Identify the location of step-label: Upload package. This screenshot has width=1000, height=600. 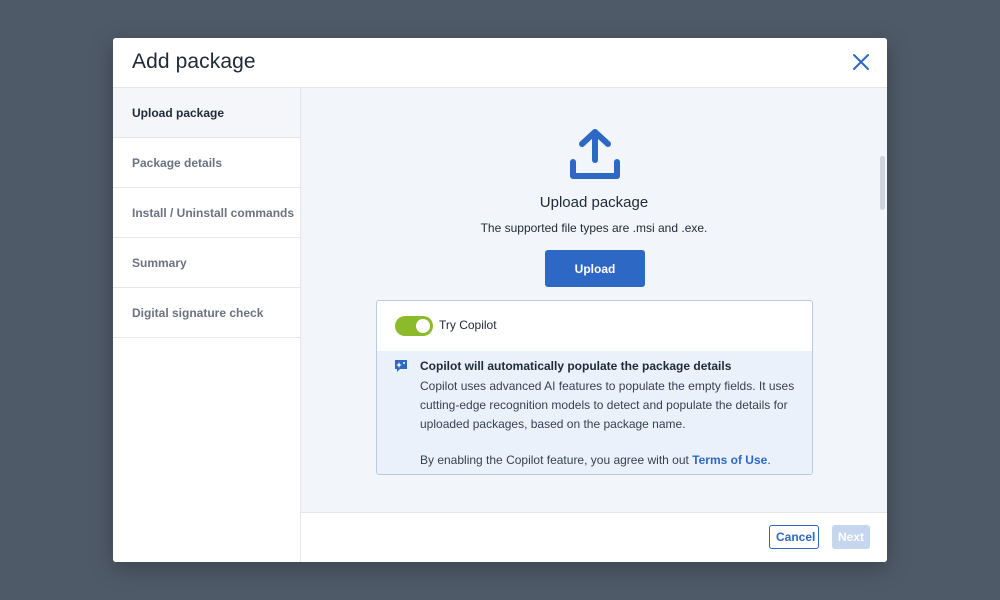
(178, 112).